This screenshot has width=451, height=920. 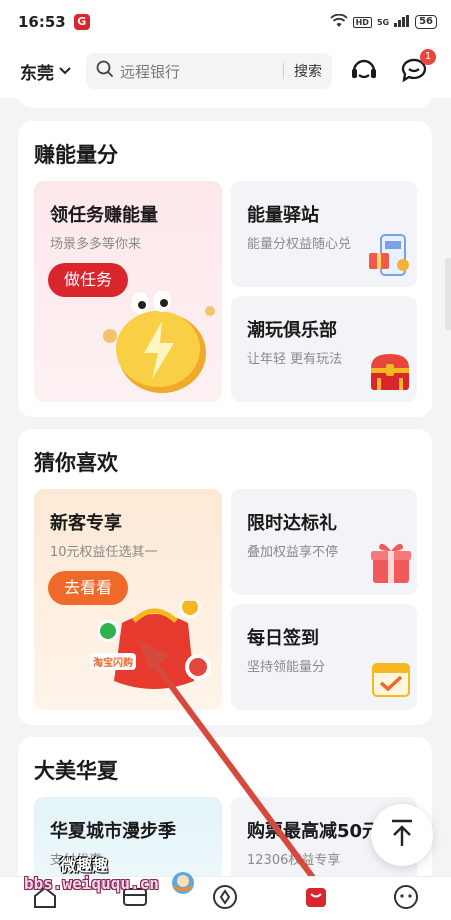 I want to click on status-bar: 16:53 G HD 5G 56, so click(x=225, y=22).